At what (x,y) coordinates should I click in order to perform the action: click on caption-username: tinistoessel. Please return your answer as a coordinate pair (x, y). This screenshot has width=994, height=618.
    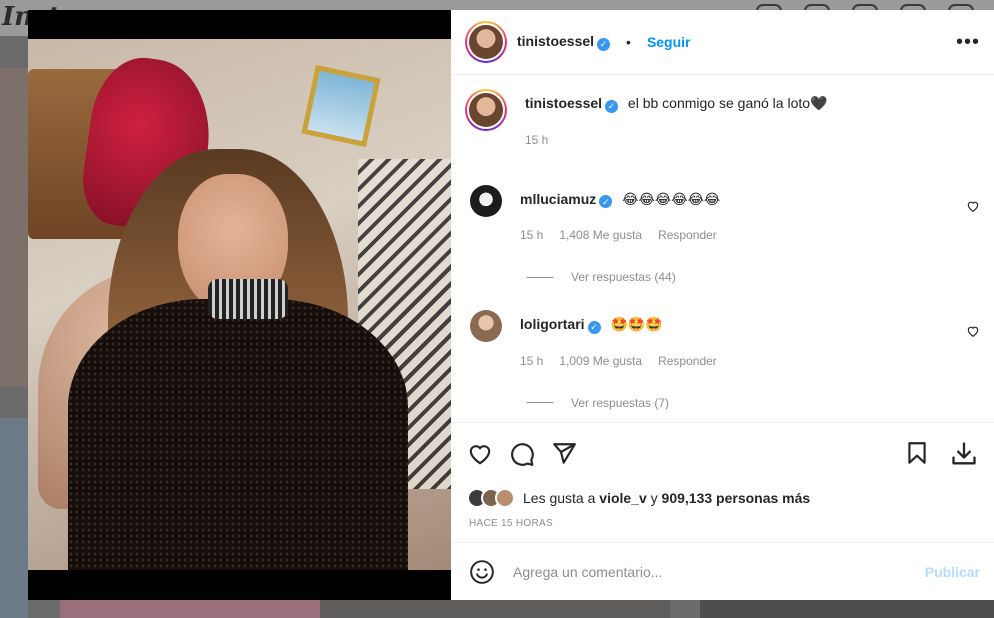
    Looking at the image, I should click on (563, 103).